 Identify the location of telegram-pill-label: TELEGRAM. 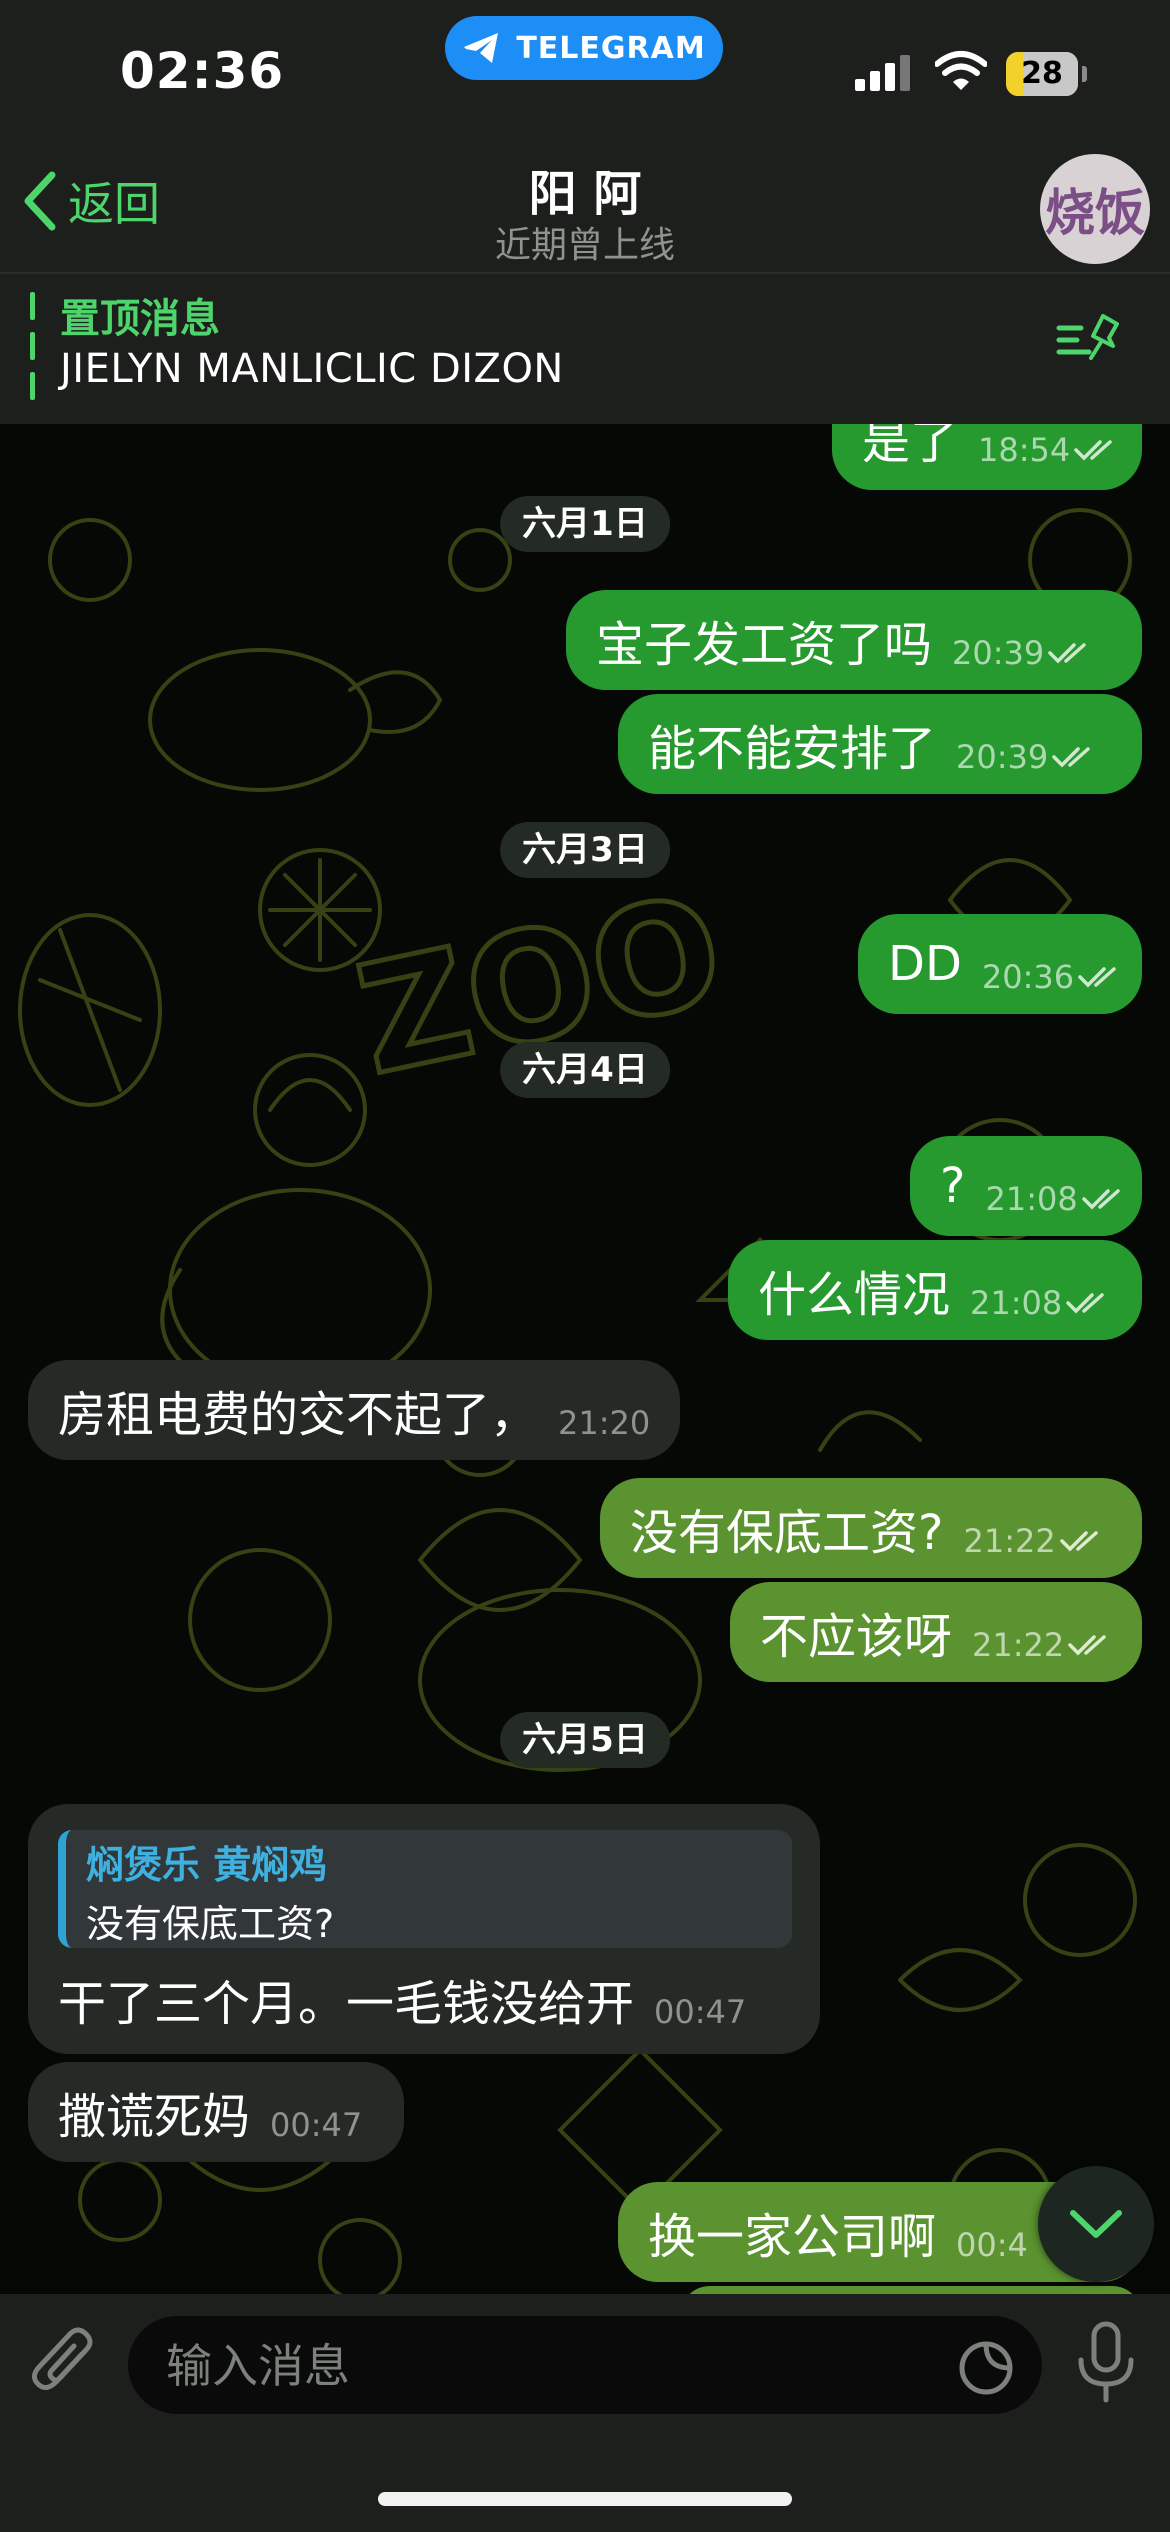
(611, 48).